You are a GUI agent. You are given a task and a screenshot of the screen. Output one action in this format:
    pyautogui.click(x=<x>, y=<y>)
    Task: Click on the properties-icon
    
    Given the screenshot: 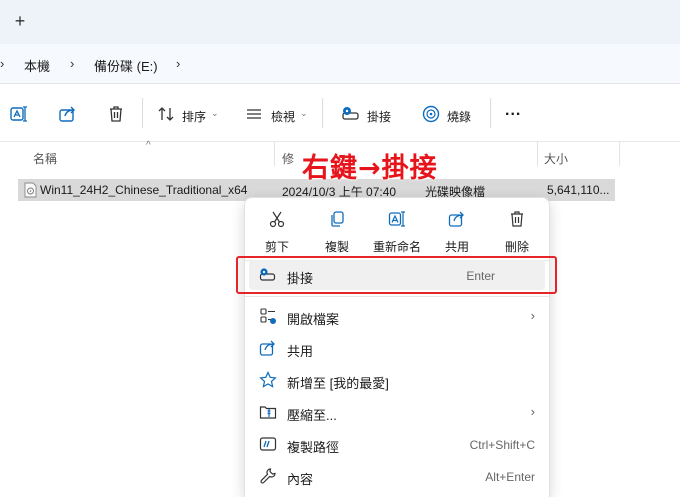 What is the action you would take?
    pyautogui.click(x=268, y=476)
    